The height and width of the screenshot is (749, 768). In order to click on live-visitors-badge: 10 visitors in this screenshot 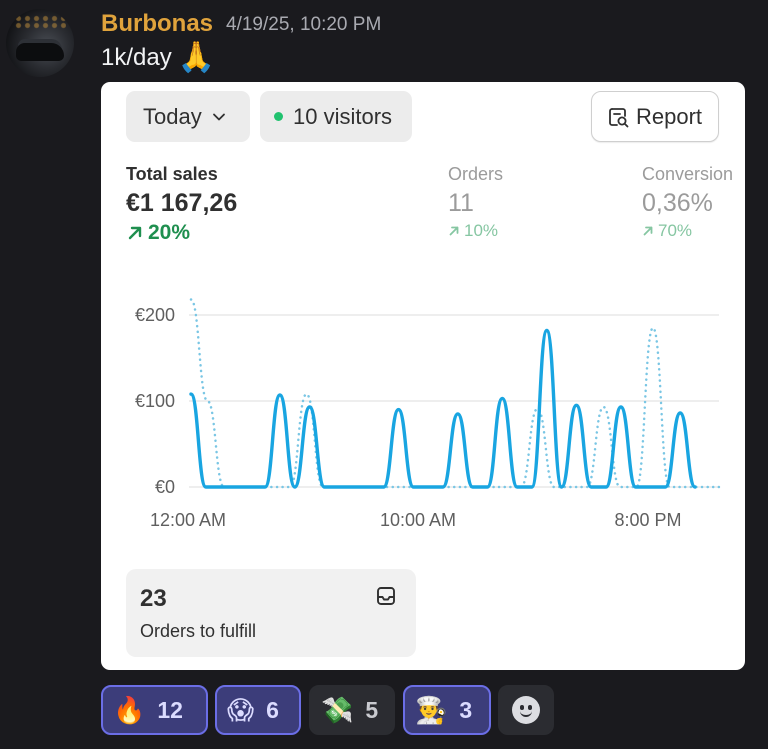, I will do `click(336, 116)`.